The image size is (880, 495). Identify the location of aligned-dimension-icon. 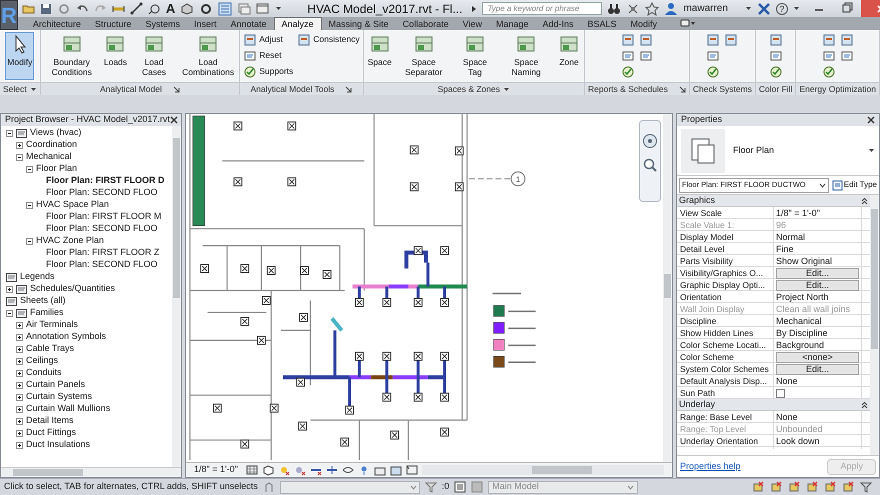
(136, 8).